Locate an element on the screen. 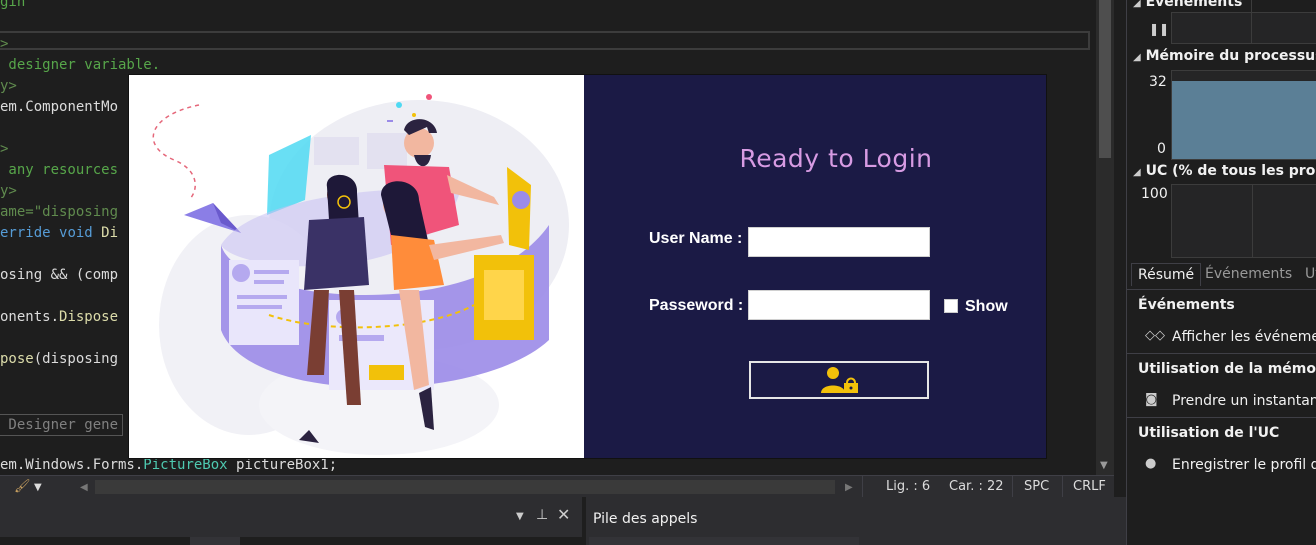  panel-dropdown-icon: ▼ is located at coordinates (520, 516).